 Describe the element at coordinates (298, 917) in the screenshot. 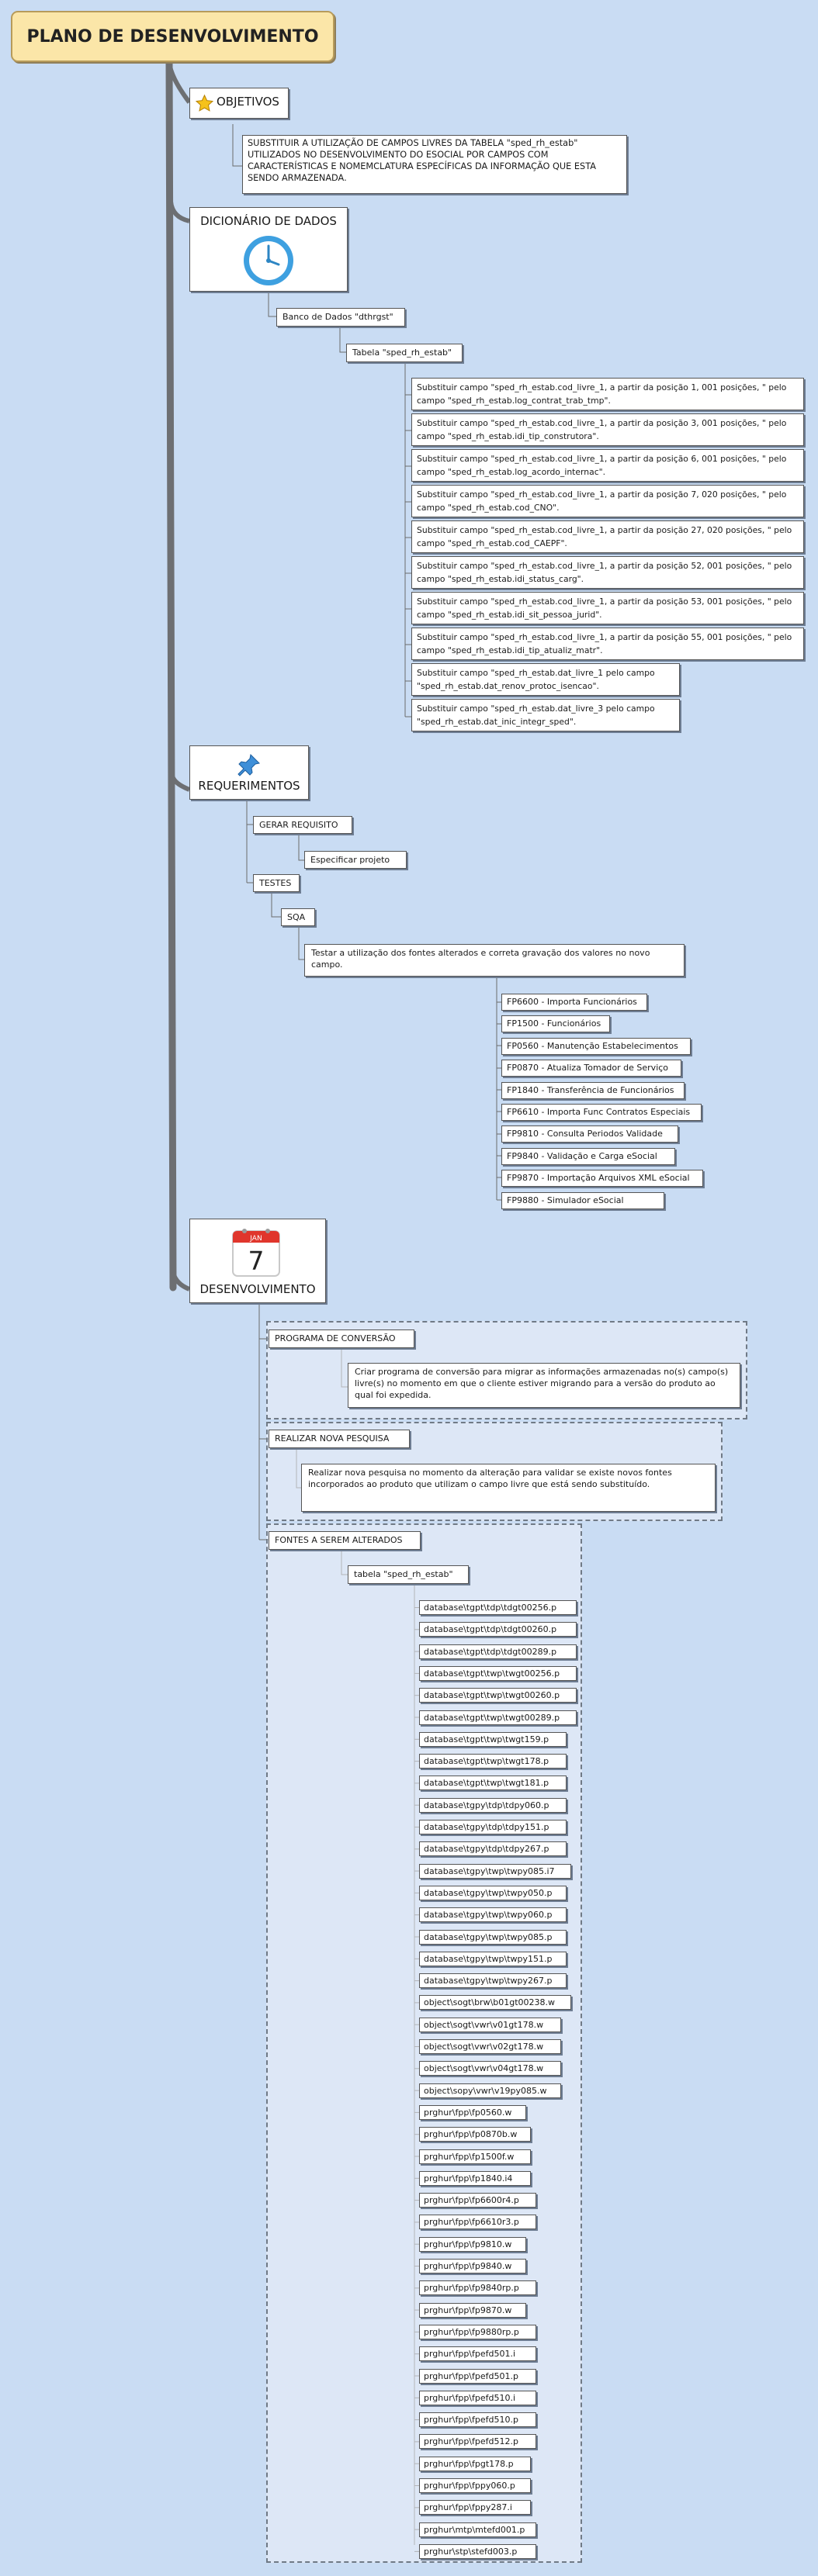

I see `sqa: SQA` at that location.